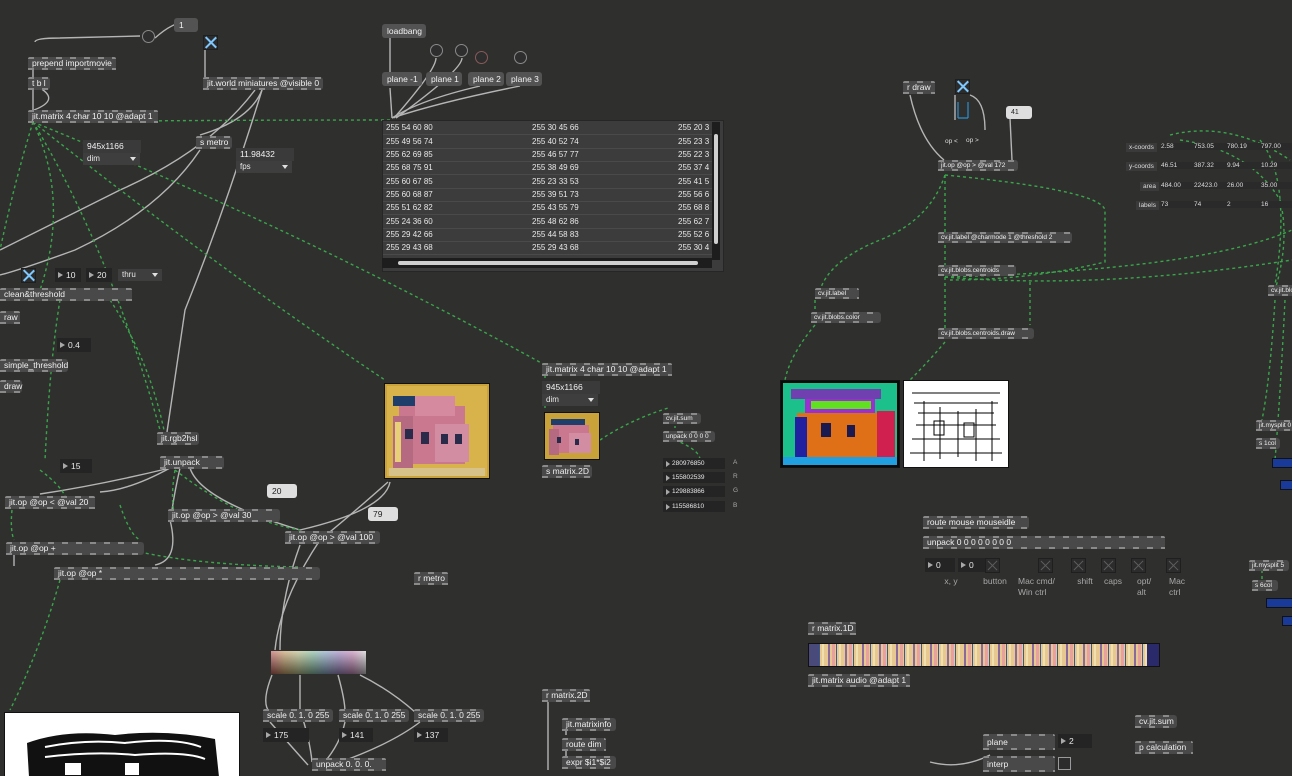  Describe the element at coordinates (298, 715) in the screenshot. I see `scale-object-1: scale 0. 1. 0 255` at that location.